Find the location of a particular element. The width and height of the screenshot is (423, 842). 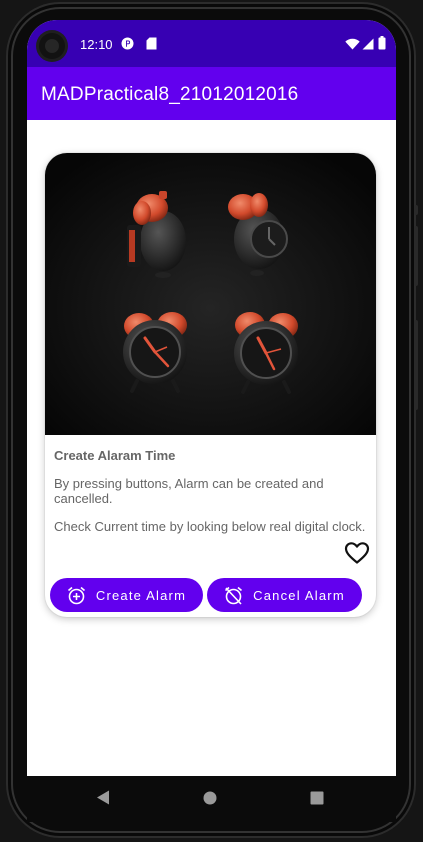

cancel-alarm-label: Cancel Alarm is located at coordinates (299, 595).